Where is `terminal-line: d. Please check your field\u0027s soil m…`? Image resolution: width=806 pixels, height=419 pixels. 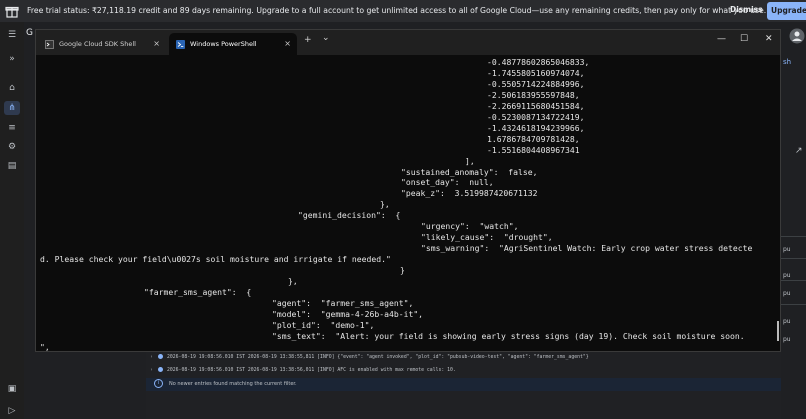
terminal-line: d. Please check your field\u0027s soil m… is located at coordinates (215, 259).